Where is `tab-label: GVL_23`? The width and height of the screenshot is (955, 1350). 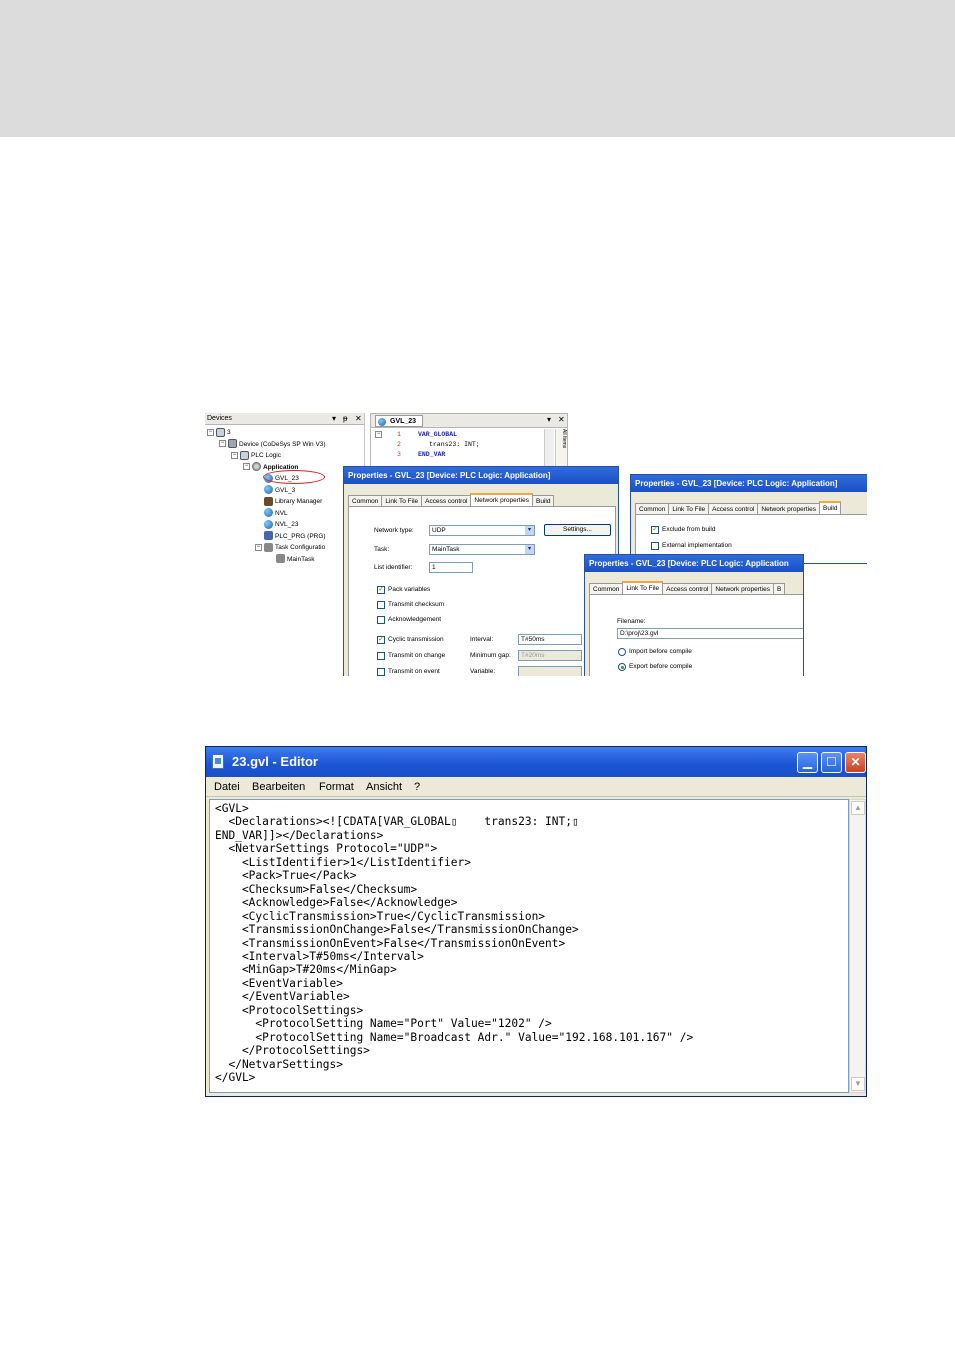 tab-label: GVL_23 is located at coordinates (403, 421).